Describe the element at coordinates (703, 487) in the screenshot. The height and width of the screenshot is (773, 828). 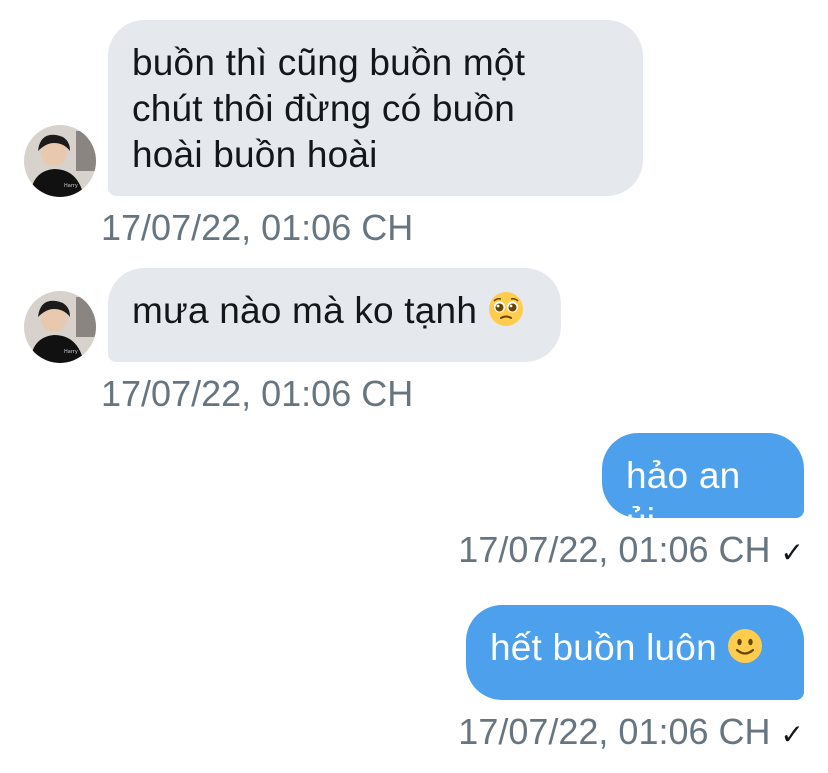
I see `message-bubble-outgoing: hảo an ủi` at that location.